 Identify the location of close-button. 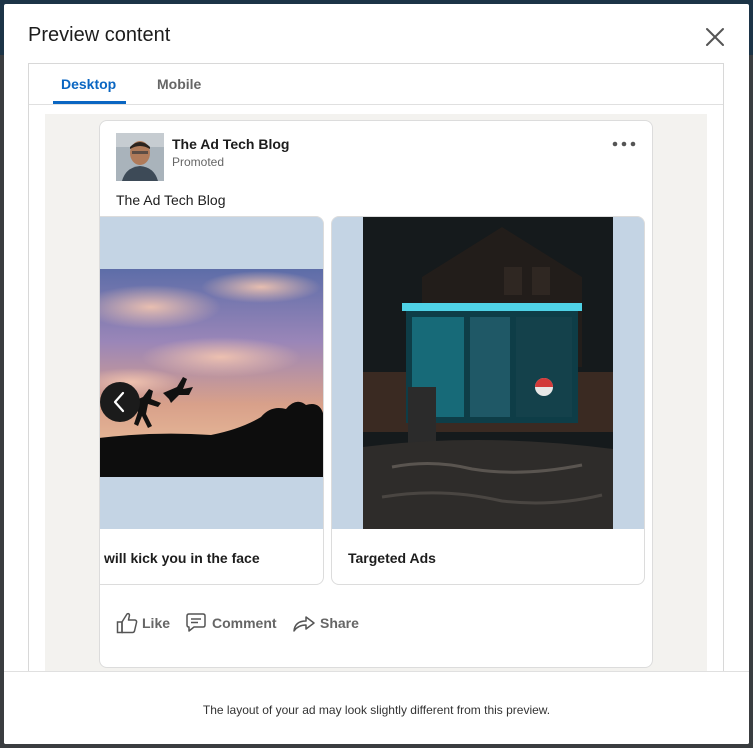
(715, 37).